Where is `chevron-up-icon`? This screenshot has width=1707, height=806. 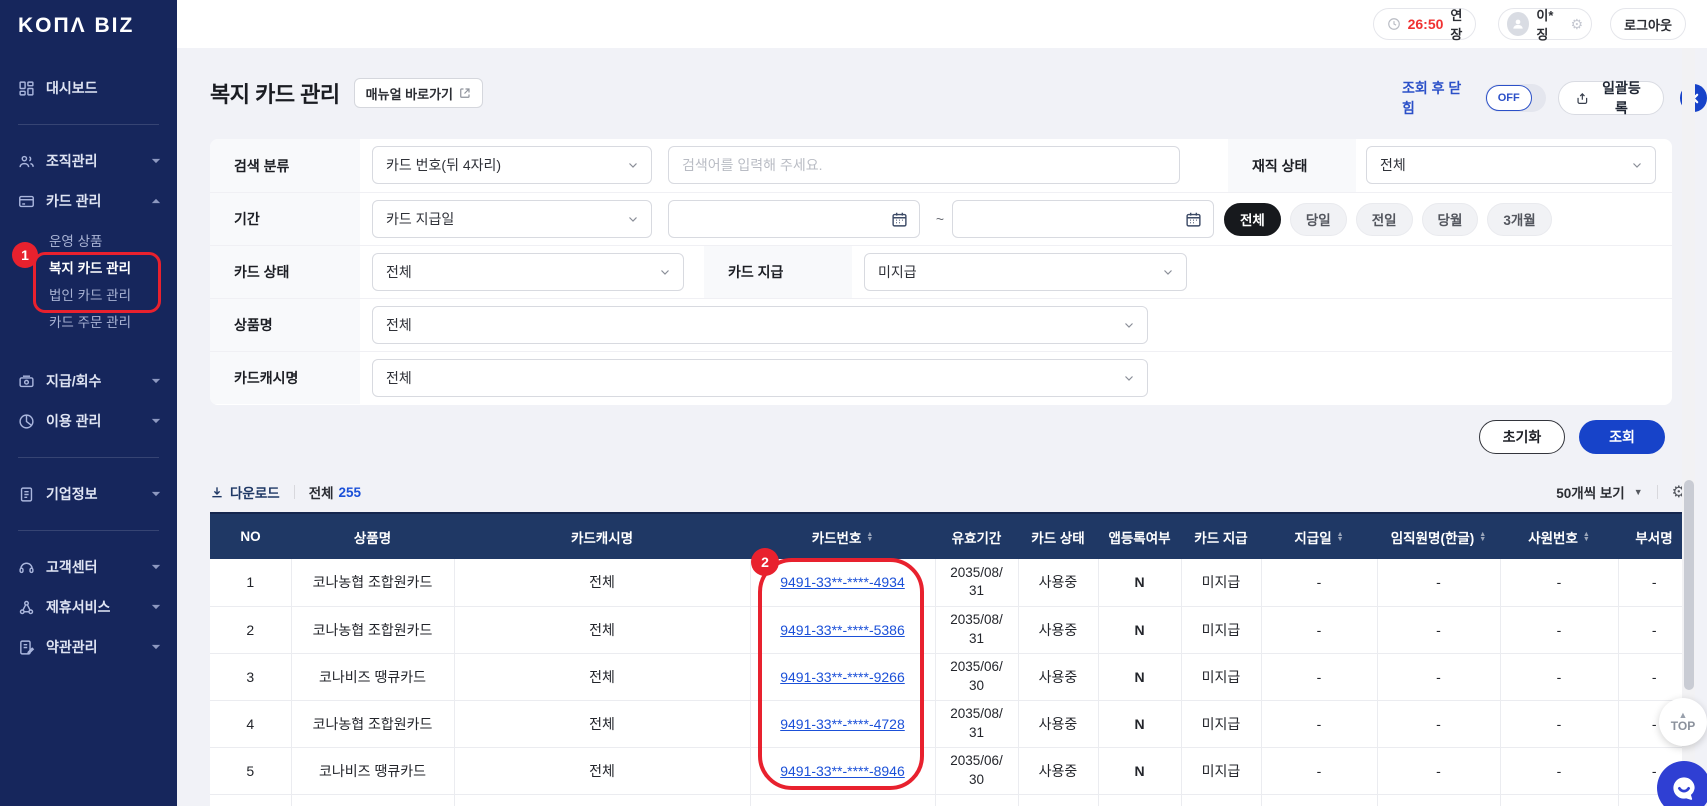 chevron-up-icon is located at coordinates (156, 201).